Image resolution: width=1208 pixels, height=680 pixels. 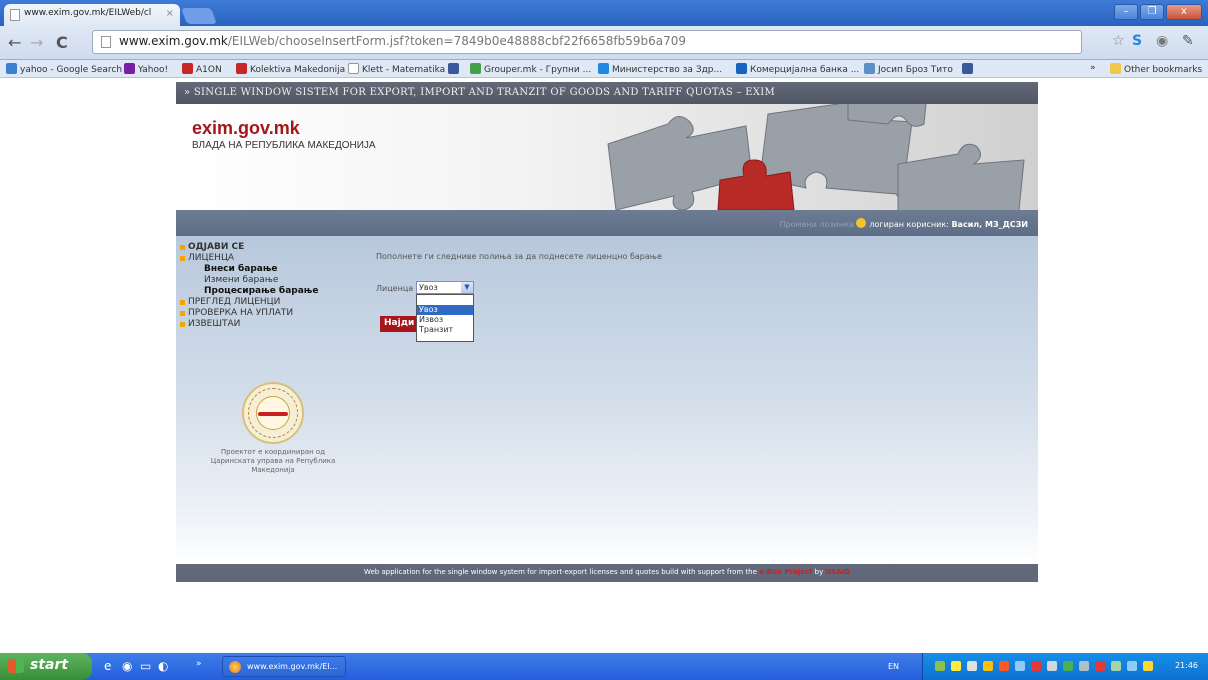 I want to click on windows-logo-icon, so click(x=16, y=666).